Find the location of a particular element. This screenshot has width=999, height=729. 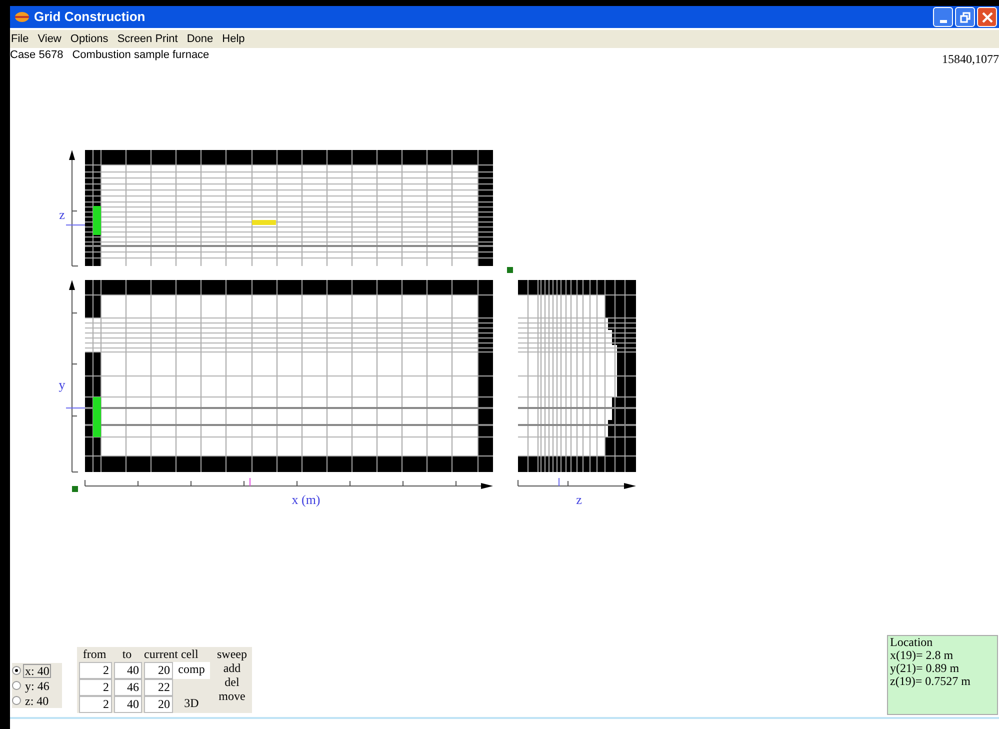

panel-title: Location is located at coordinates (912, 642).